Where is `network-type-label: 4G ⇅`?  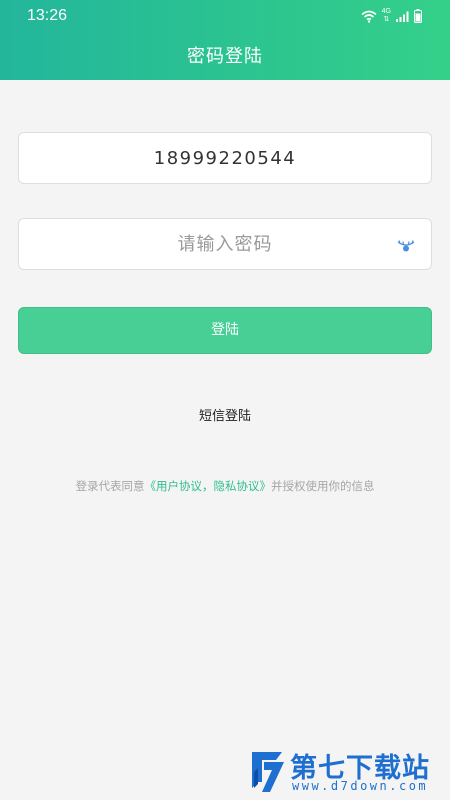 network-type-label: 4G ⇅ is located at coordinates (386, 15).